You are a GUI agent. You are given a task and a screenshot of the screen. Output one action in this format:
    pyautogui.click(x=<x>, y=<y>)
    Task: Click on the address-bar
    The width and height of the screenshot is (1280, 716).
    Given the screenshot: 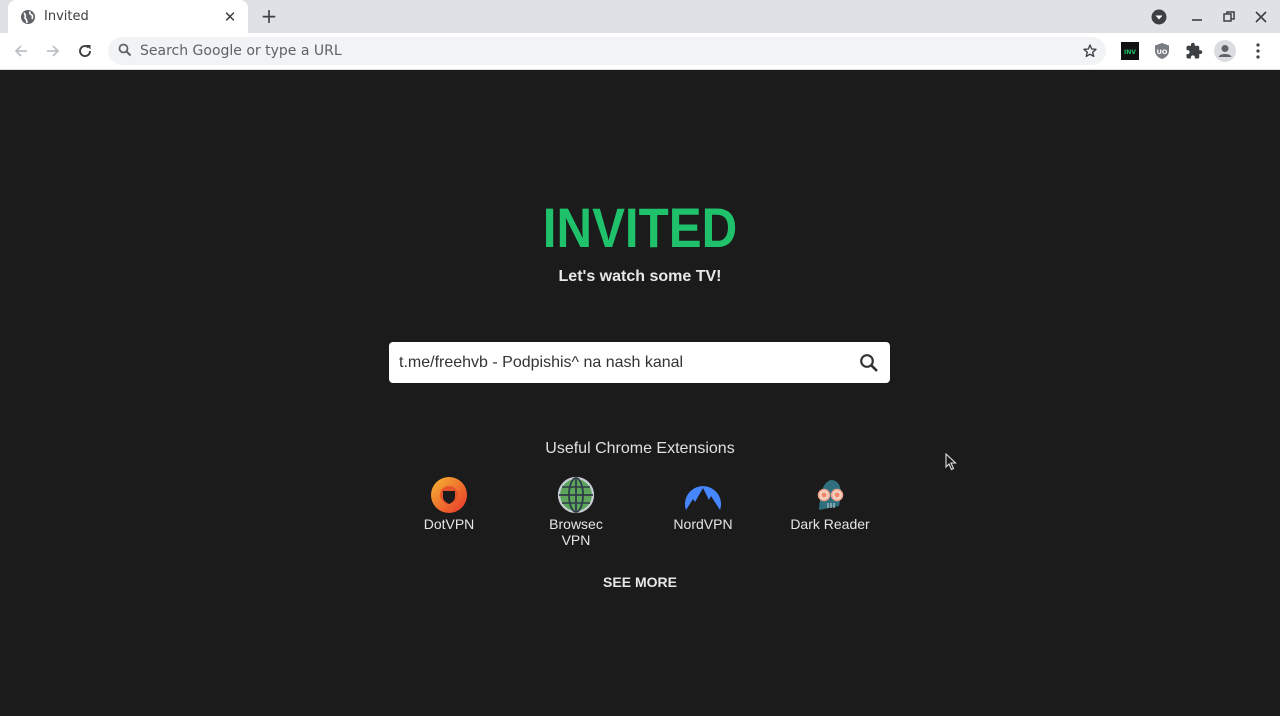 What is the action you would take?
    pyautogui.click(x=607, y=51)
    